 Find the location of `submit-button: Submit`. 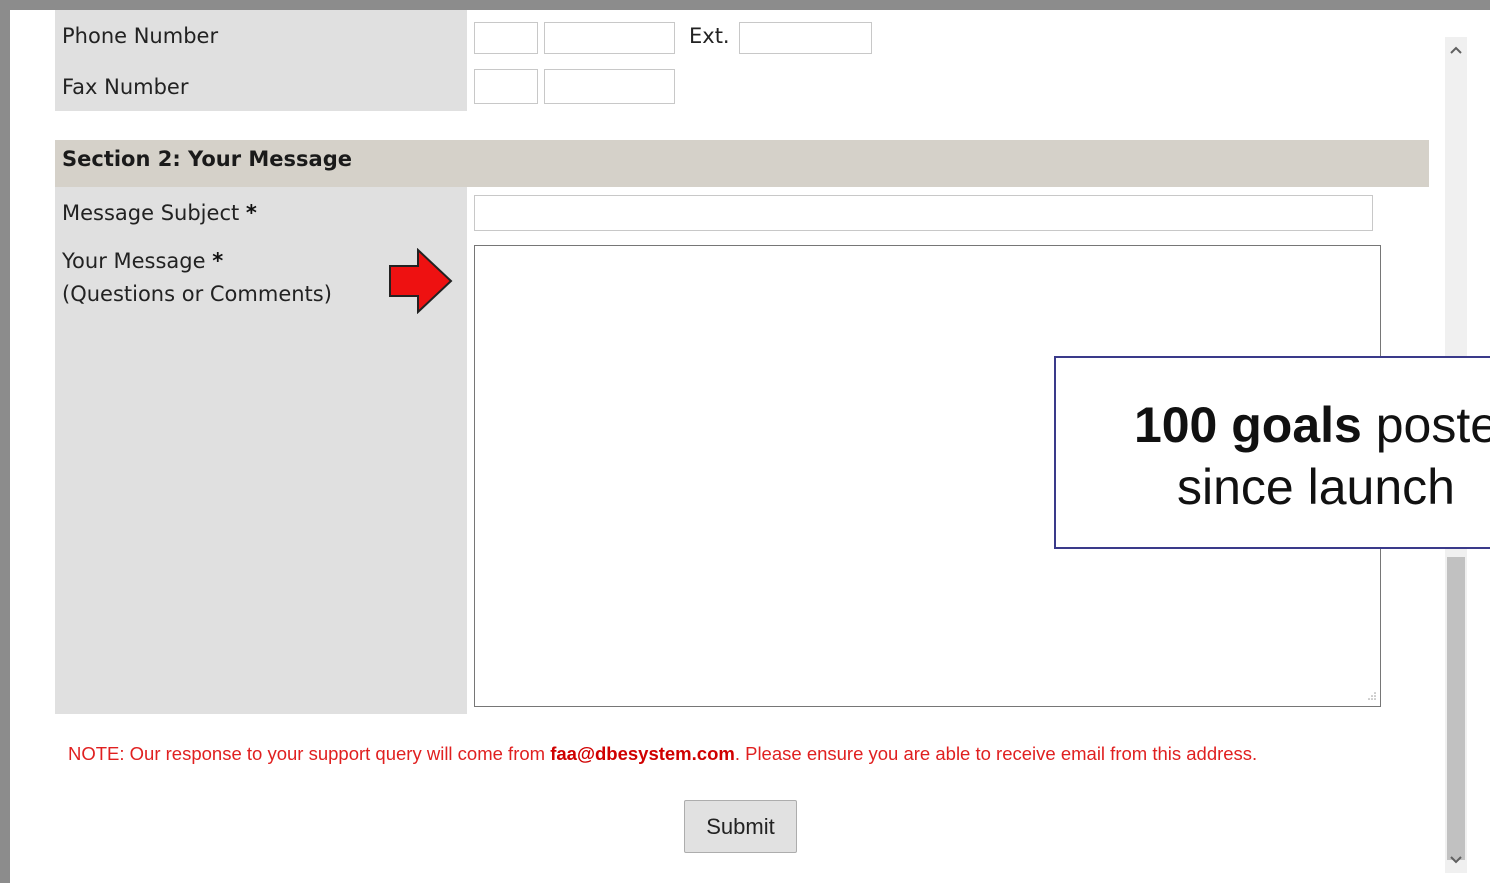

submit-button: Submit is located at coordinates (740, 826).